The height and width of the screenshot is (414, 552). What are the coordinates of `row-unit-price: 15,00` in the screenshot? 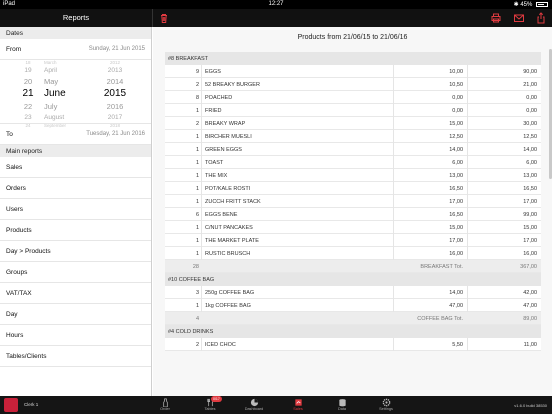 It's located at (456, 228).